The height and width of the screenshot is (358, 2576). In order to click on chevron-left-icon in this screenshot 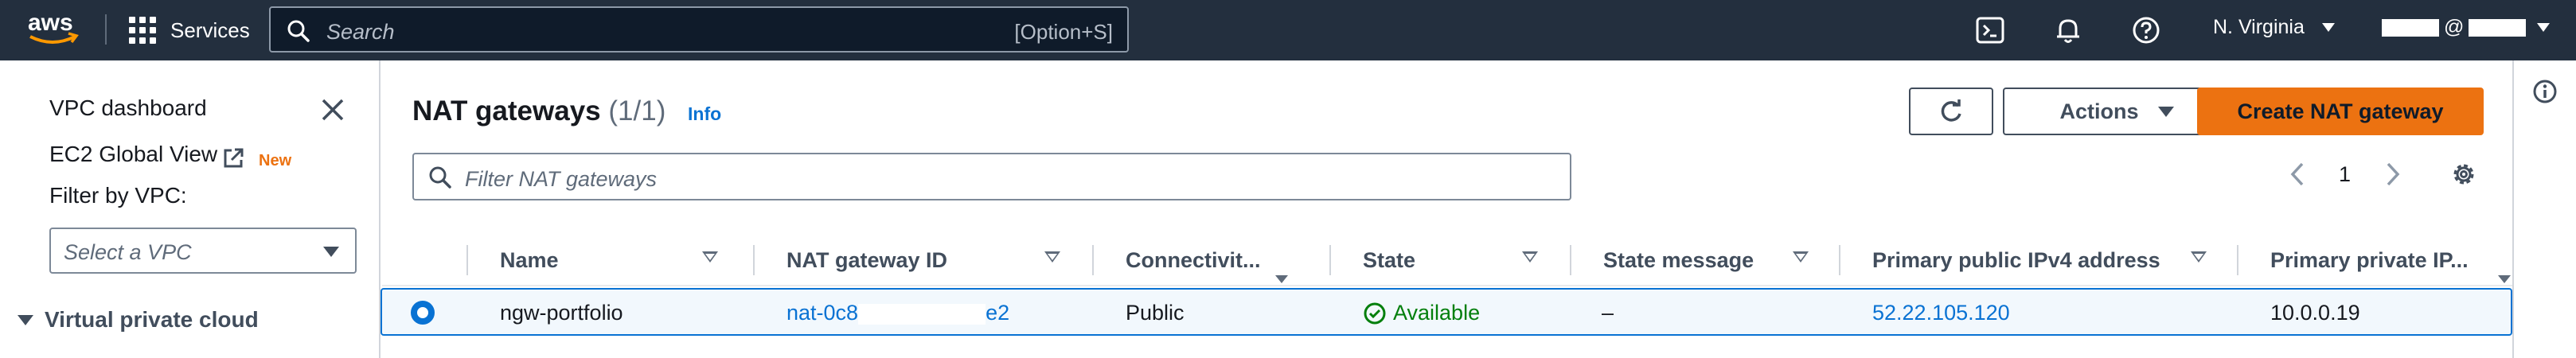, I will do `click(2298, 174)`.